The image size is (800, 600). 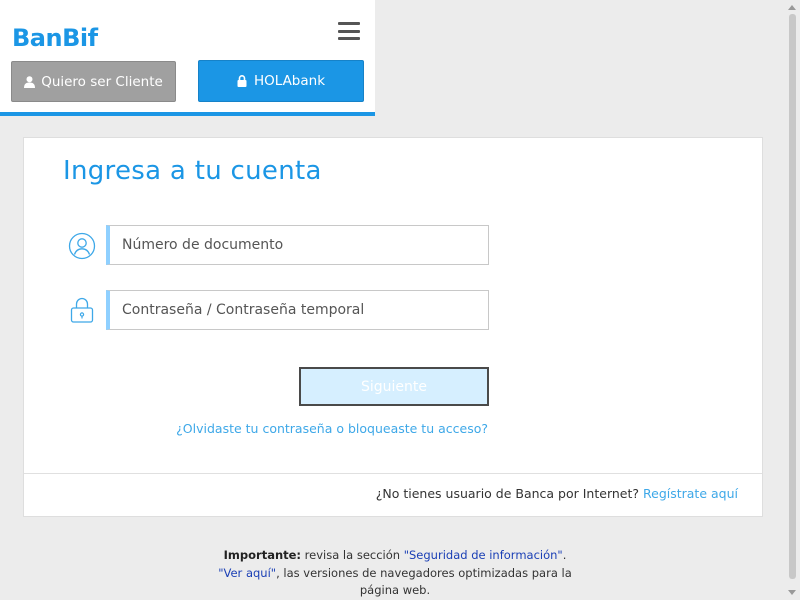 What do you see at coordinates (55, 38) in the screenshot?
I see `banbif-logo: BanBif` at bounding box center [55, 38].